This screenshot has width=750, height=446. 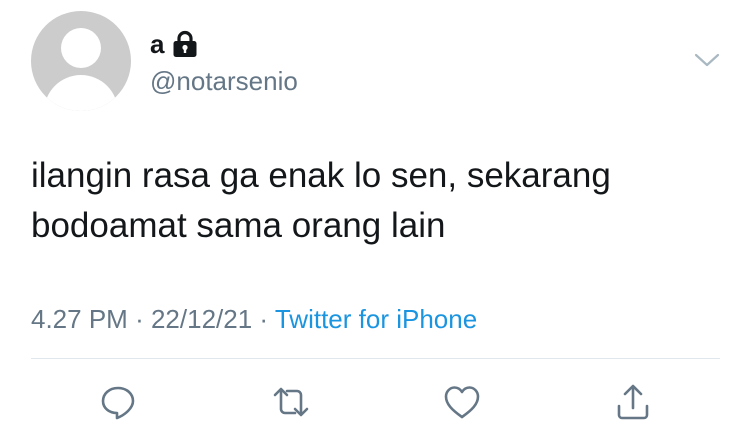 What do you see at coordinates (321, 175) in the screenshot?
I see `tweet-text-line: ilangin rasa ga enak lo sen, sekarang` at bounding box center [321, 175].